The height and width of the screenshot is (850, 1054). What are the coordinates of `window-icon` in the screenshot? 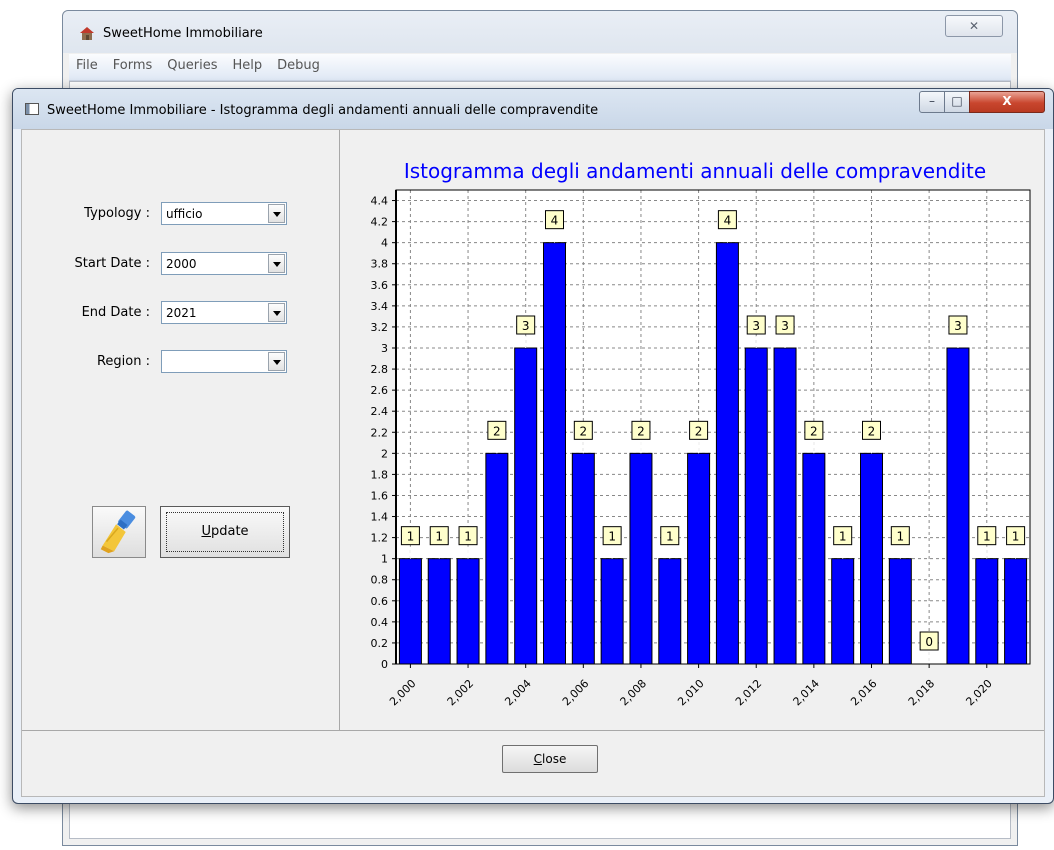 It's located at (32, 109).